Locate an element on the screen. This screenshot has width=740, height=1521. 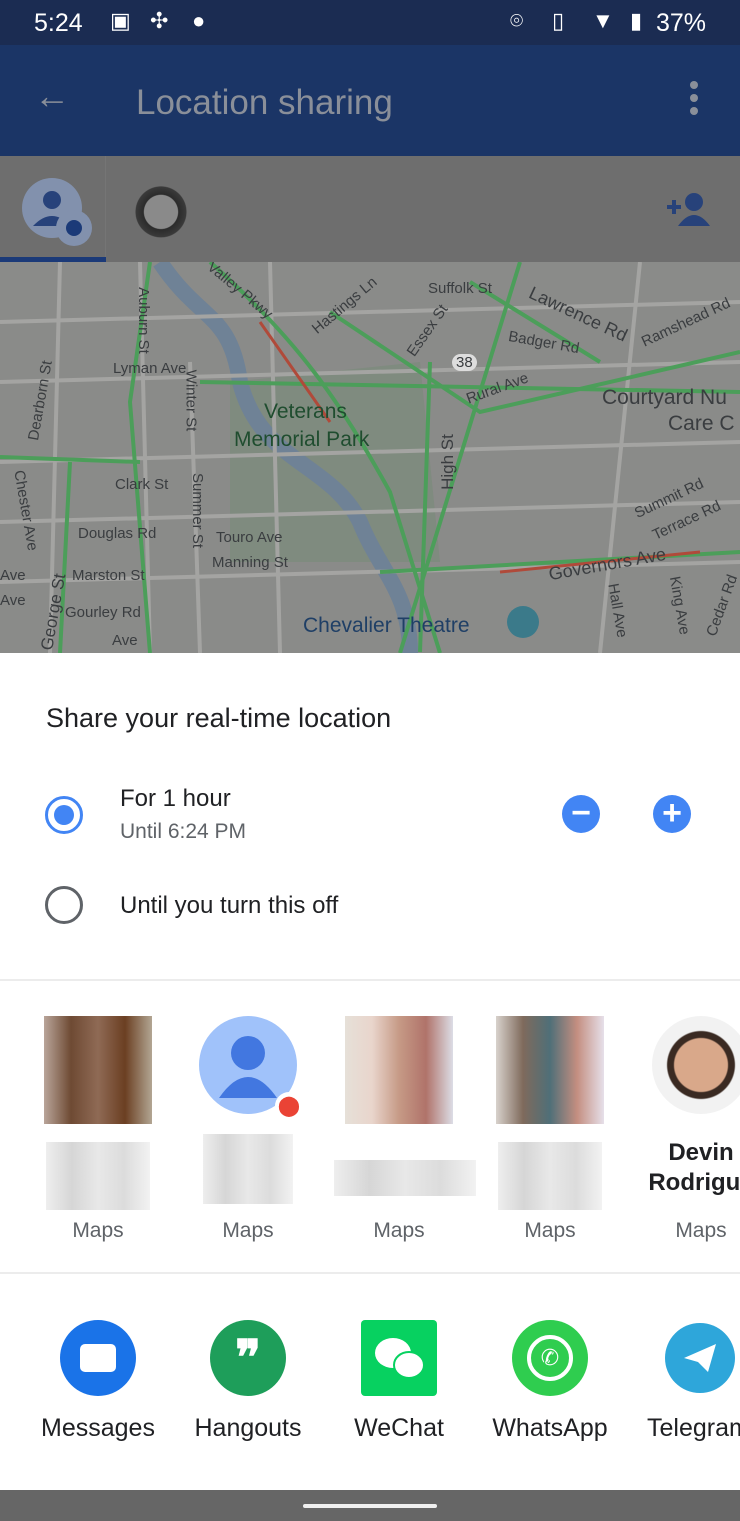
app-label: Hangouts is located at coordinates (248, 1428).